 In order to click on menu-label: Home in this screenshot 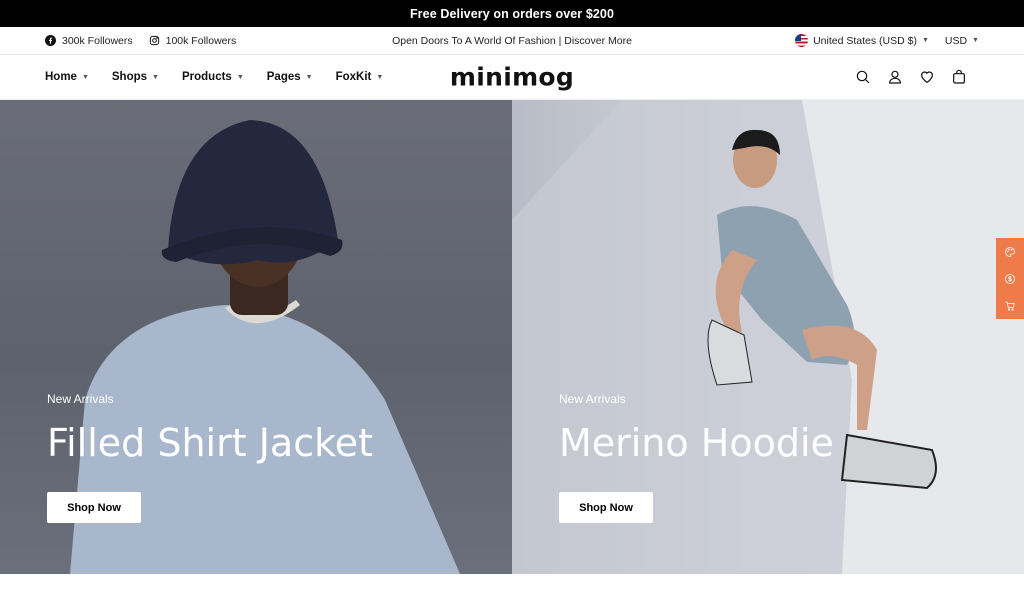, I will do `click(61, 77)`.